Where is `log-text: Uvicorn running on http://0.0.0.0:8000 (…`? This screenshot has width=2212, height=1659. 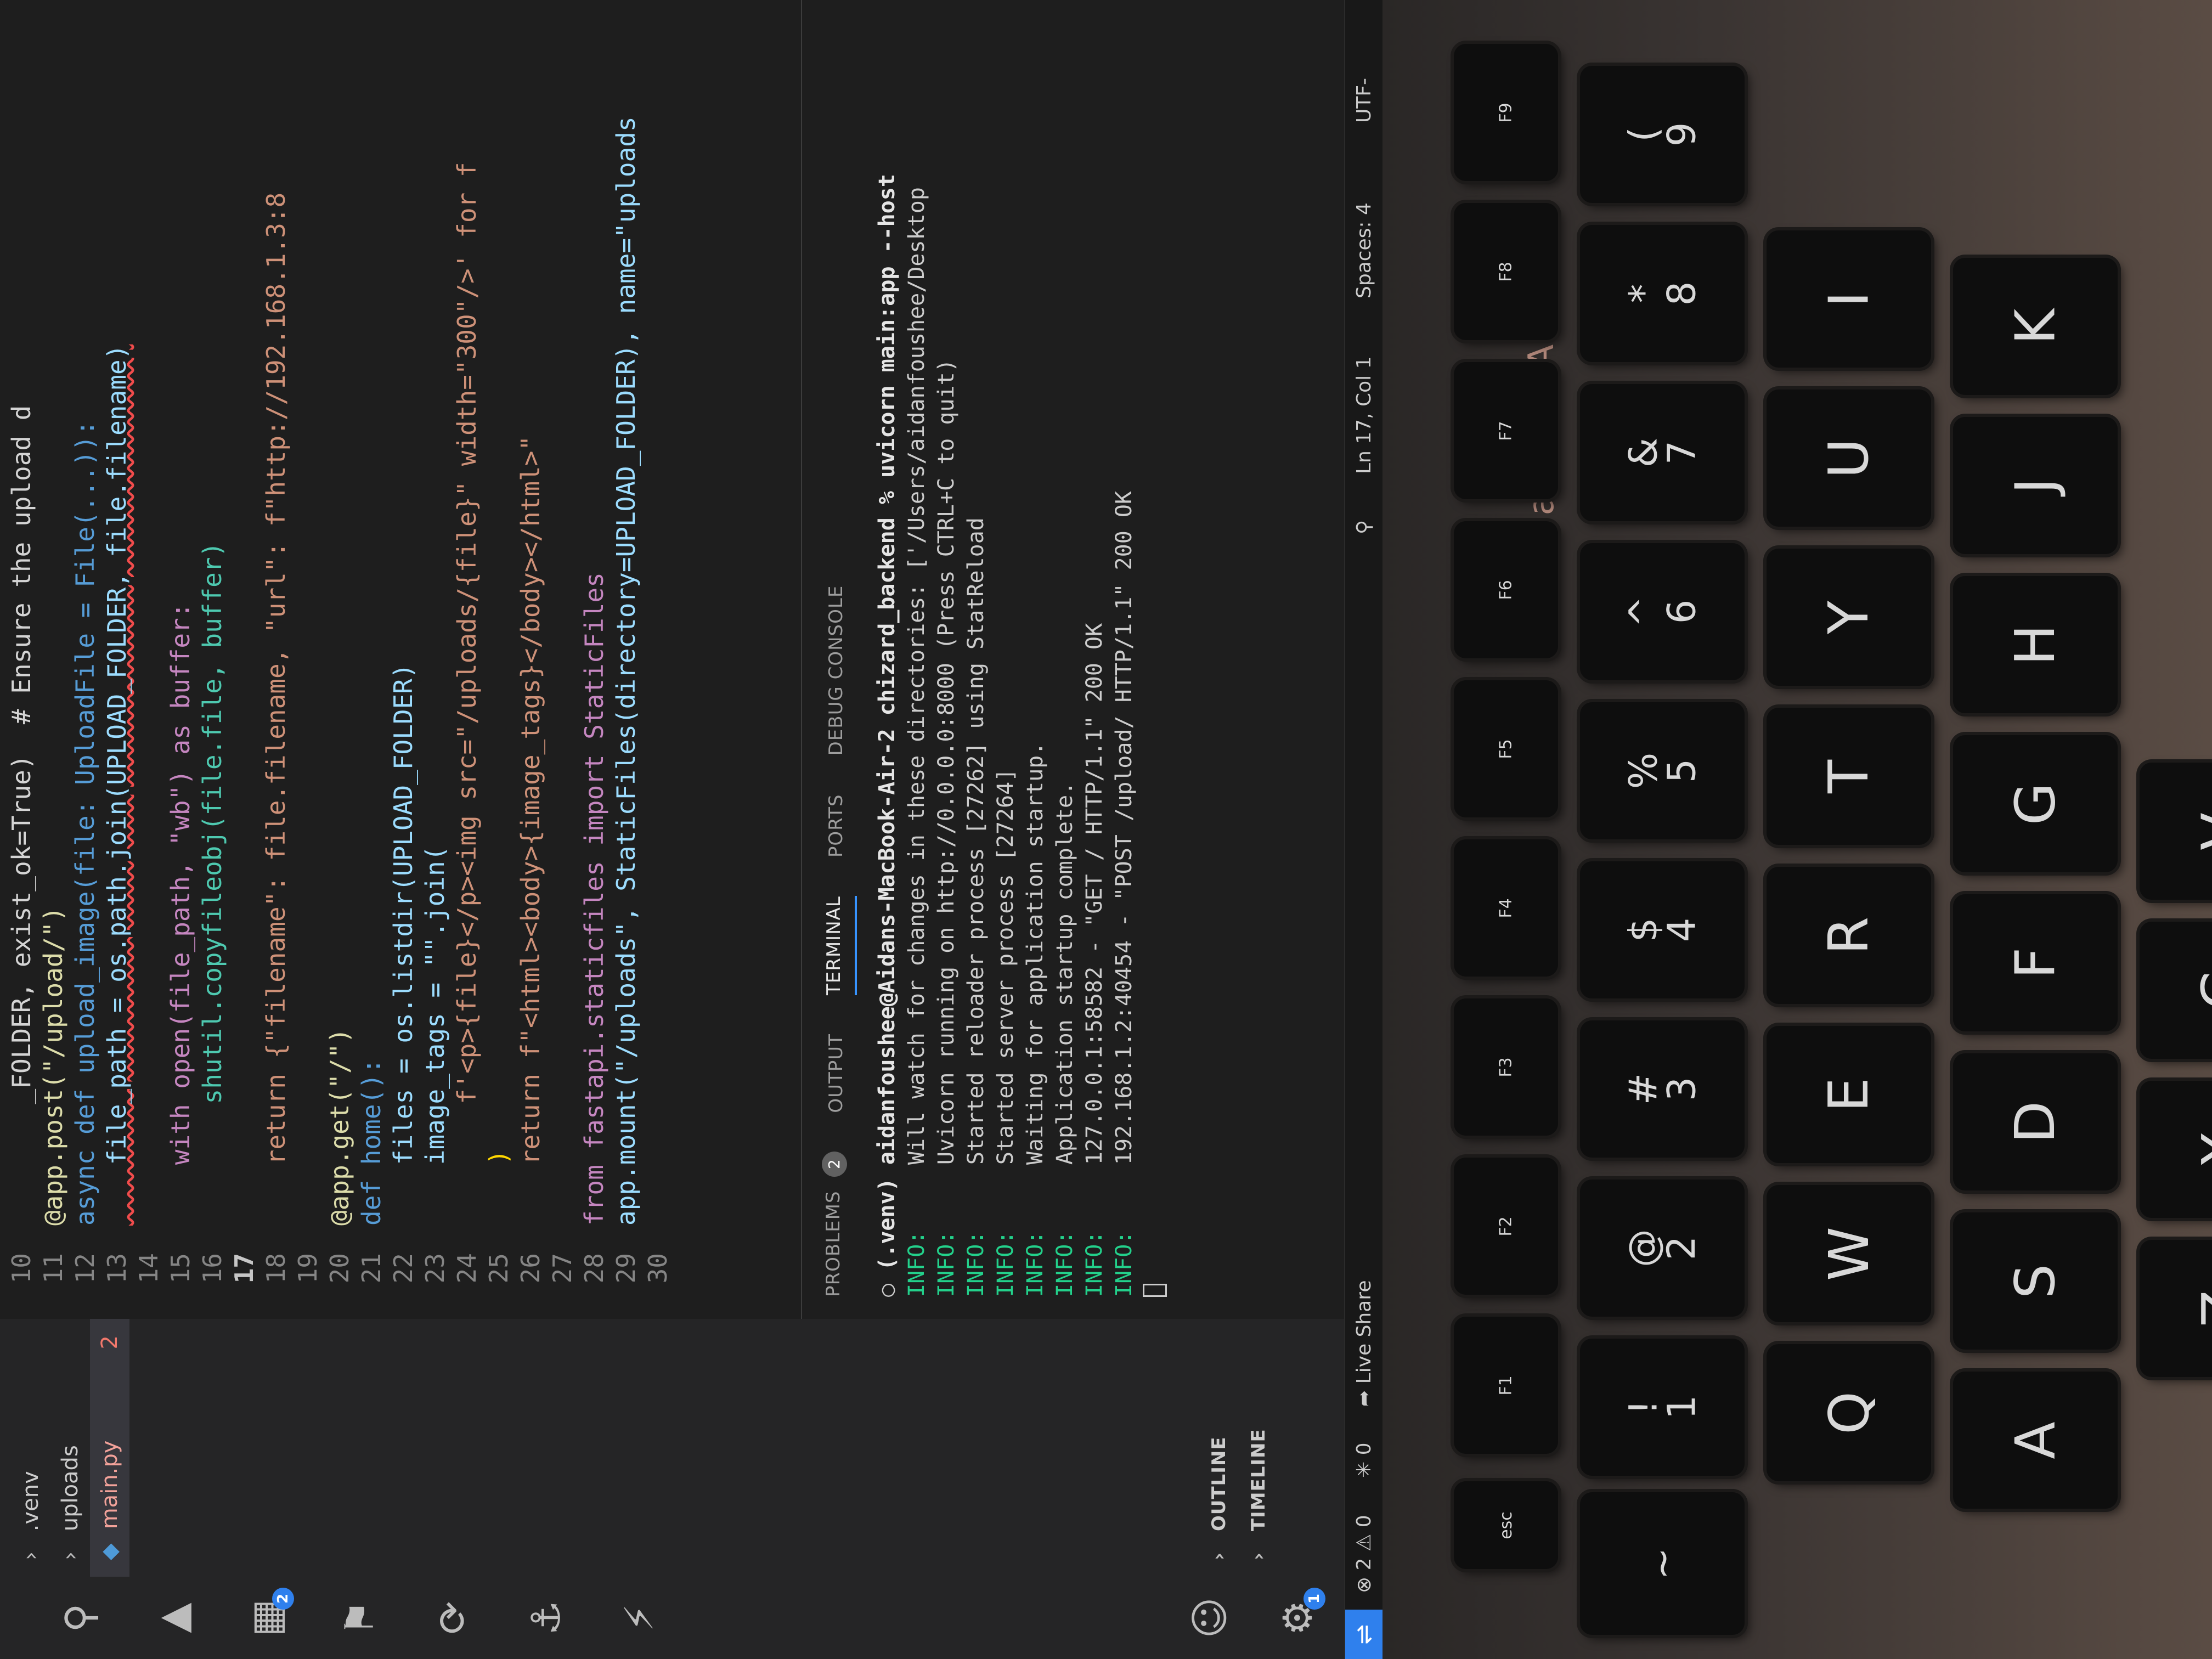 log-text: Uvicorn running on http://0.0.0.0:8000 (… is located at coordinates (947, 762).